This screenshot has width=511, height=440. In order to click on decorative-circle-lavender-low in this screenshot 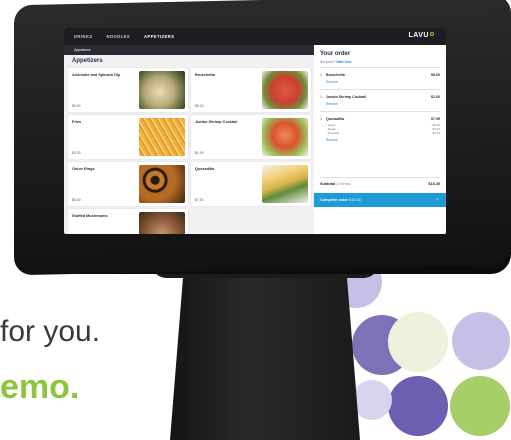, I will do `click(372, 400)`.